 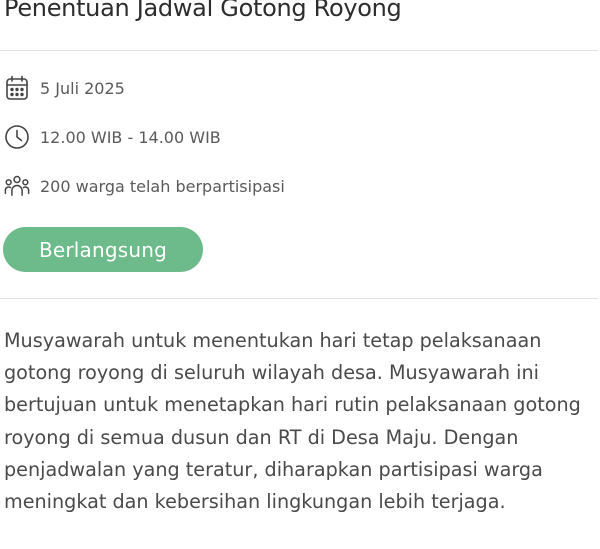 I want to click on calendar-icon, so click(x=17, y=88).